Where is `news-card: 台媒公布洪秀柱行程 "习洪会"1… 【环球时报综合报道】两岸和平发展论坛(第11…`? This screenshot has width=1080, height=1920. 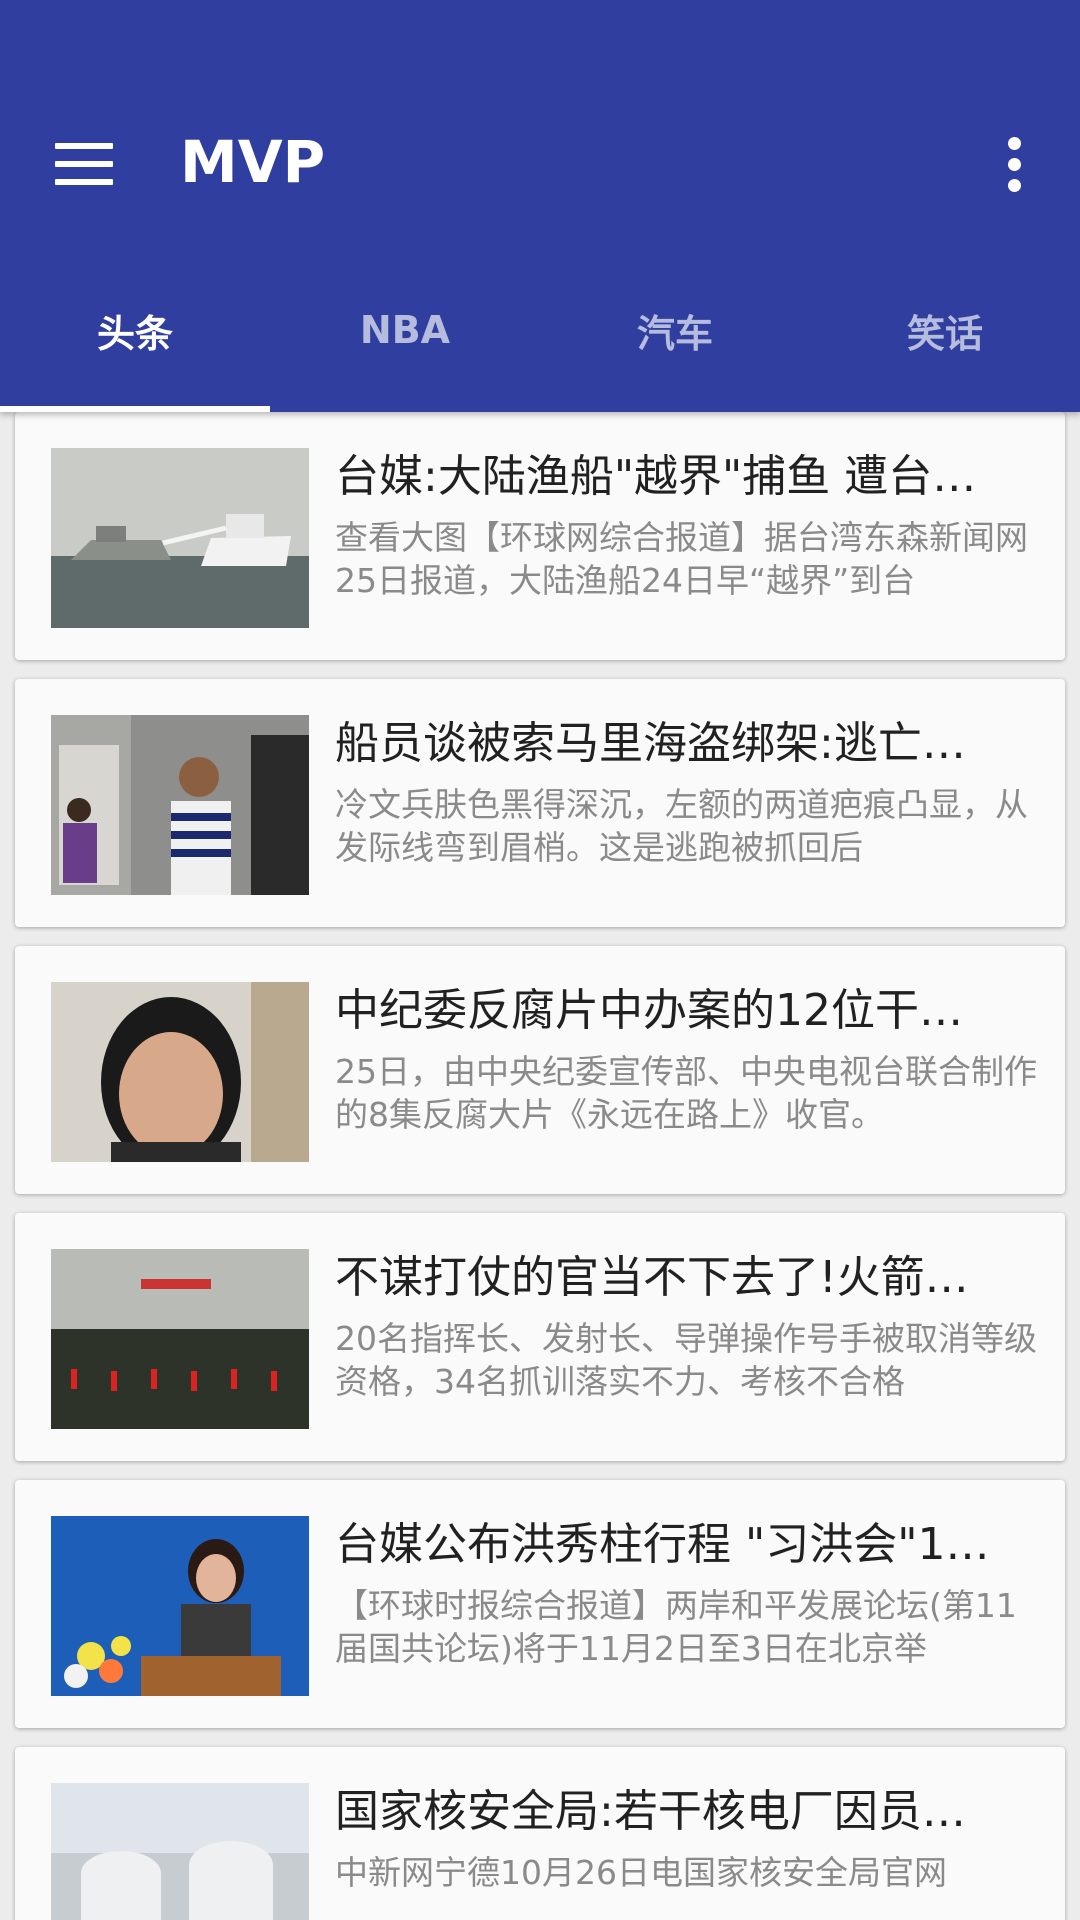
news-card: 台媒公布洪秀柱行程 "习洪会"1… 【环球时报综合报道】两岸和平发展论坛(第11… is located at coordinates (540, 1604).